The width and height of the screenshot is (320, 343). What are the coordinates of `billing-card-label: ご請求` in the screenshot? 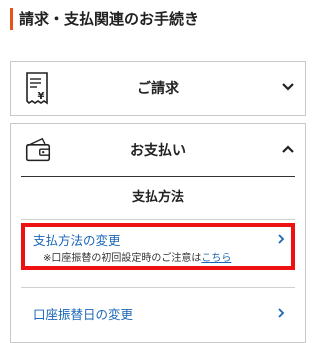 It's located at (158, 89).